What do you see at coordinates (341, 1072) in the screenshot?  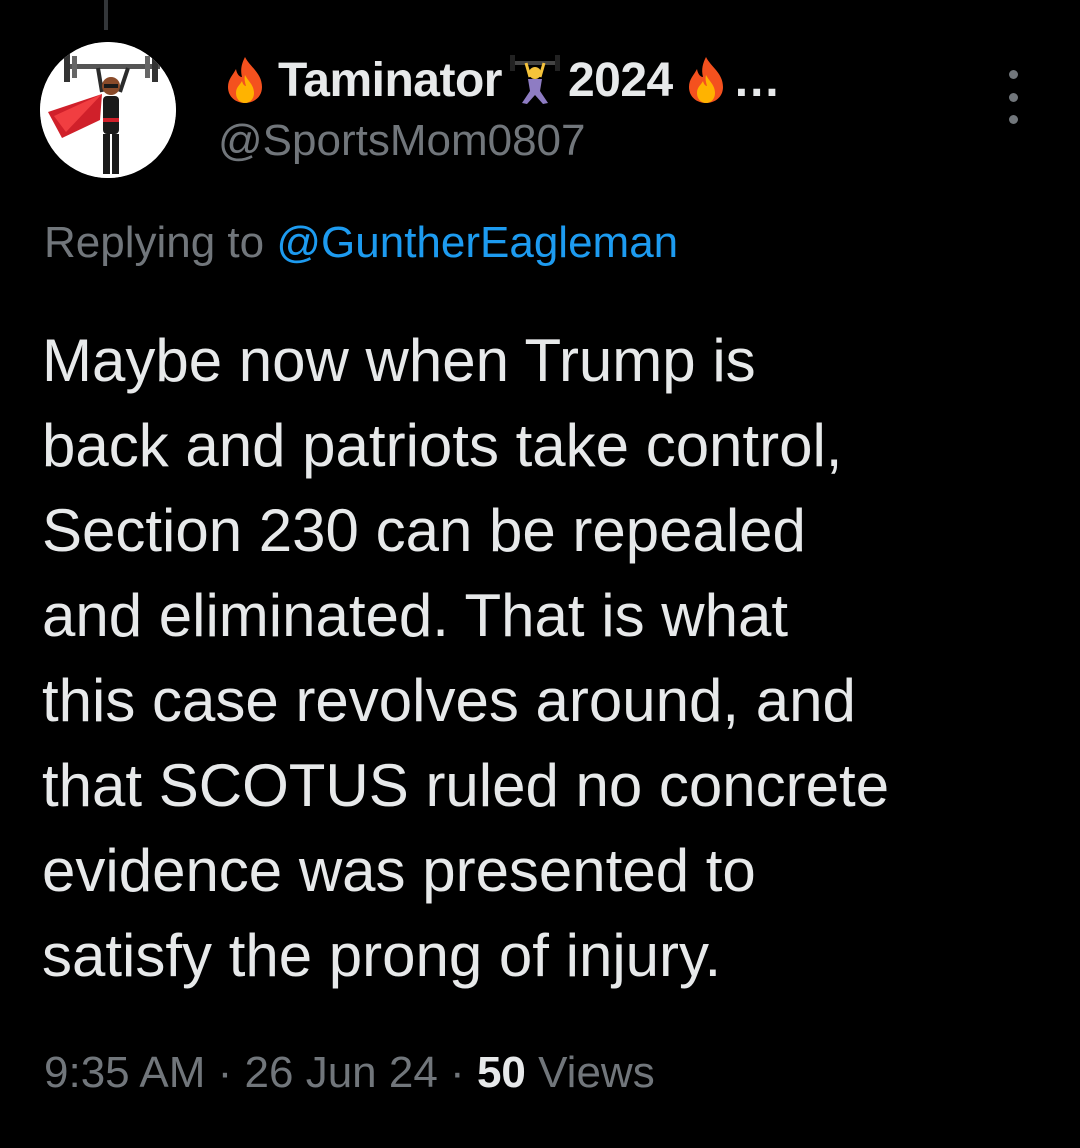 I see `tweet-date-link: 26 Jun 24` at bounding box center [341, 1072].